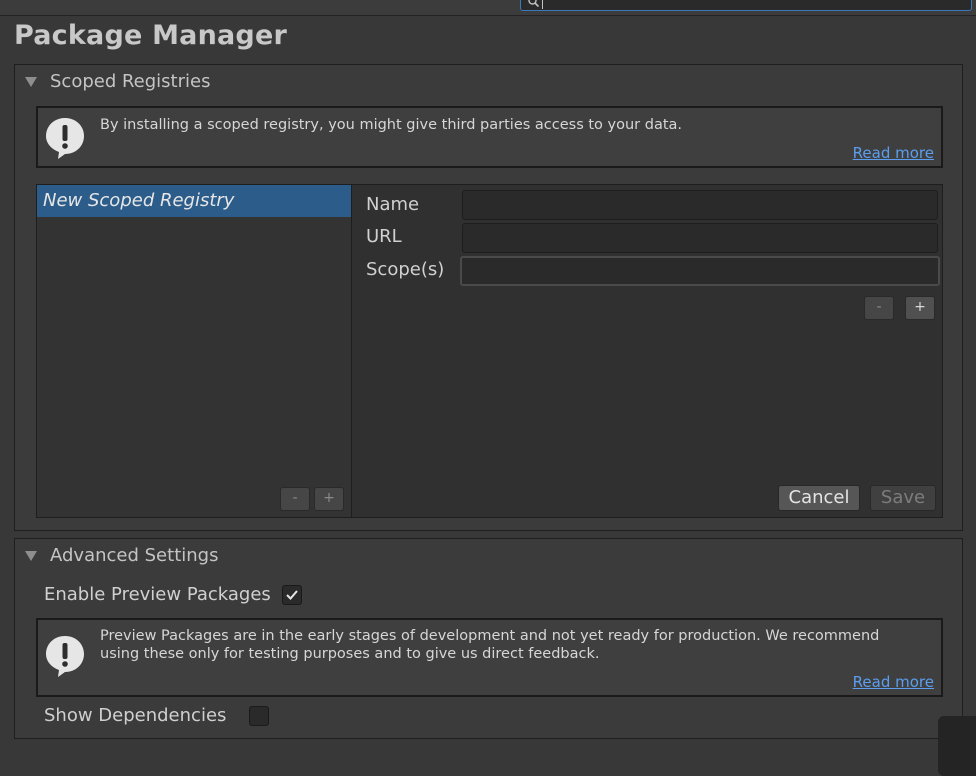  What do you see at coordinates (533, 3) in the screenshot?
I see `search-icon` at bounding box center [533, 3].